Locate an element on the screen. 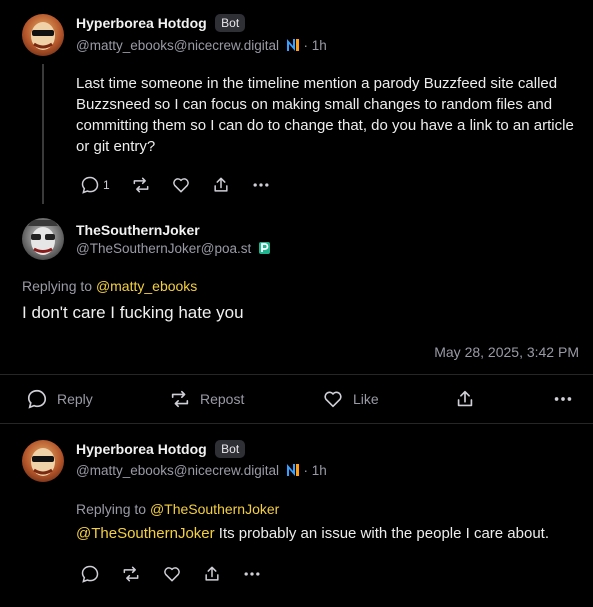 This screenshot has width=593, height=607. repost-button: Repost is located at coordinates (206, 399).